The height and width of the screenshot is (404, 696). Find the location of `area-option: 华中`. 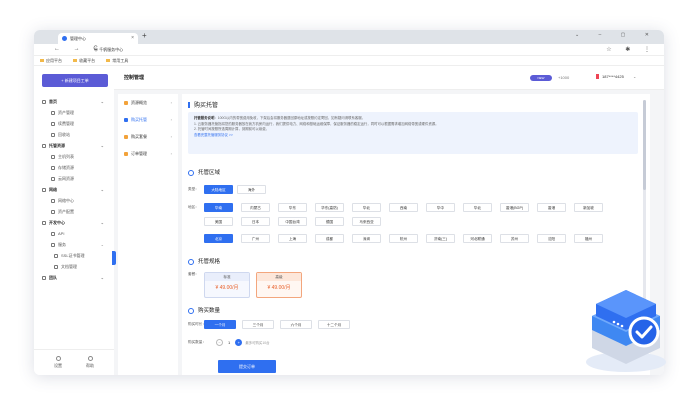

area-option: 华中 is located at coordinates (440, 207).